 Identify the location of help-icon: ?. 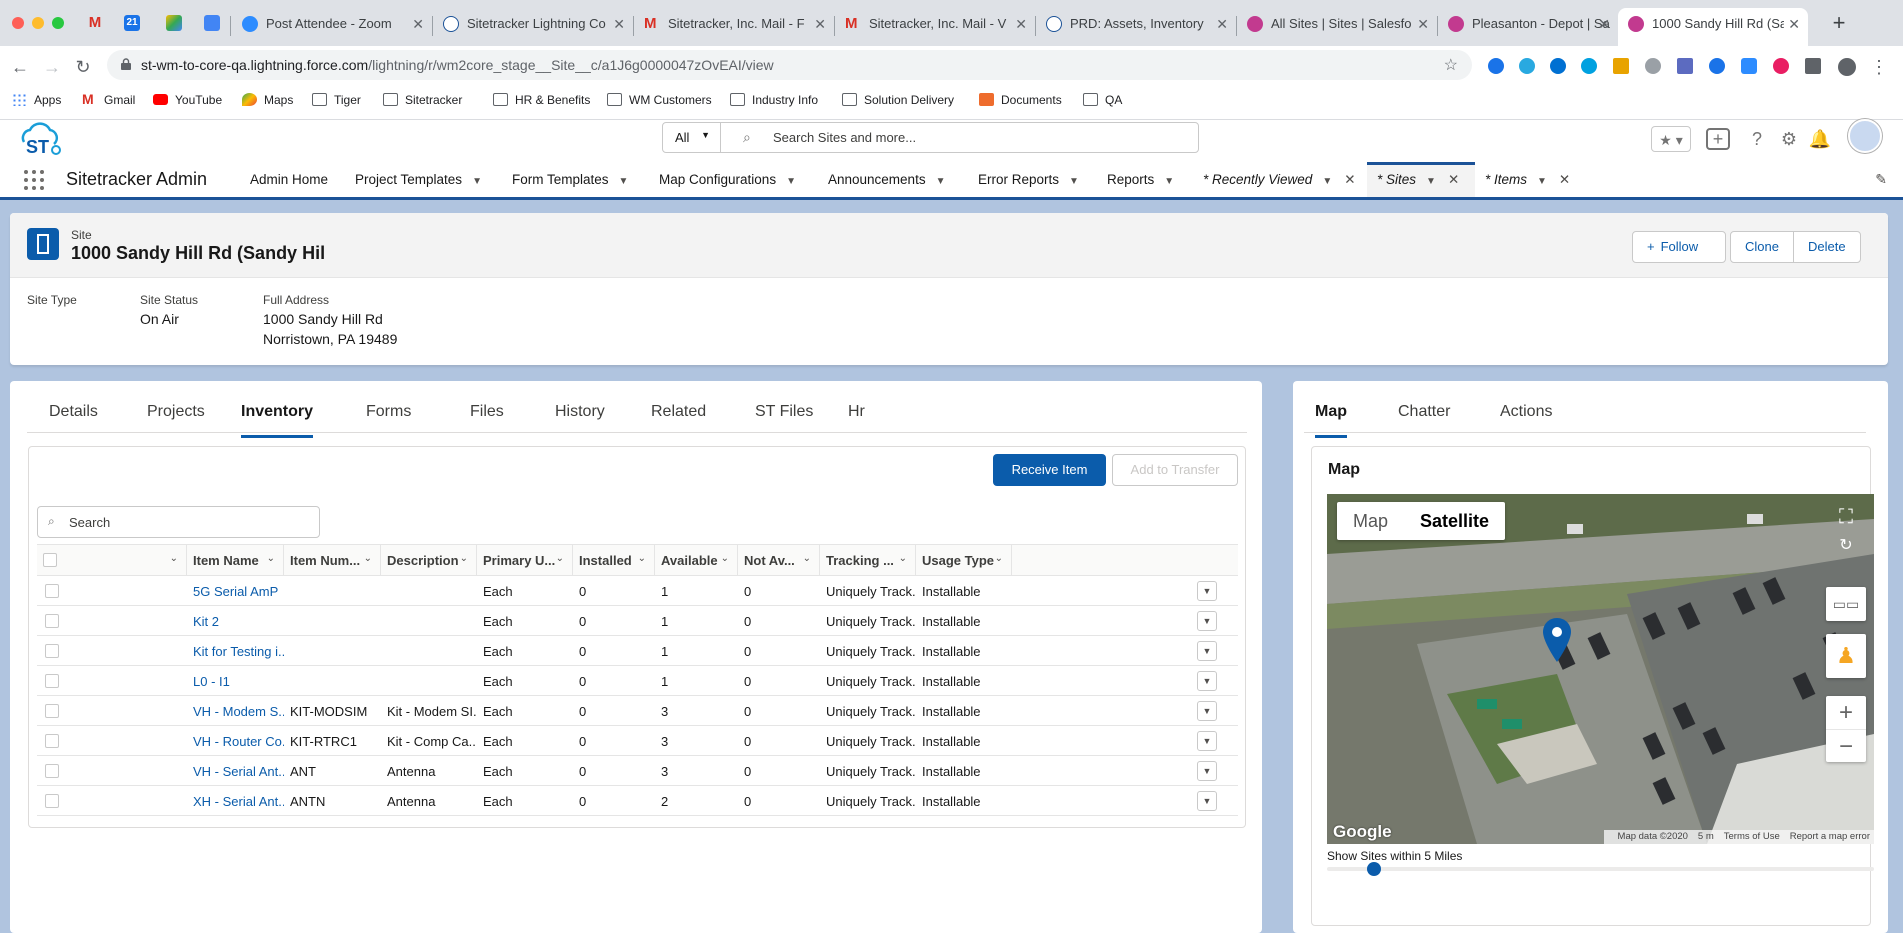
(1757, 139).